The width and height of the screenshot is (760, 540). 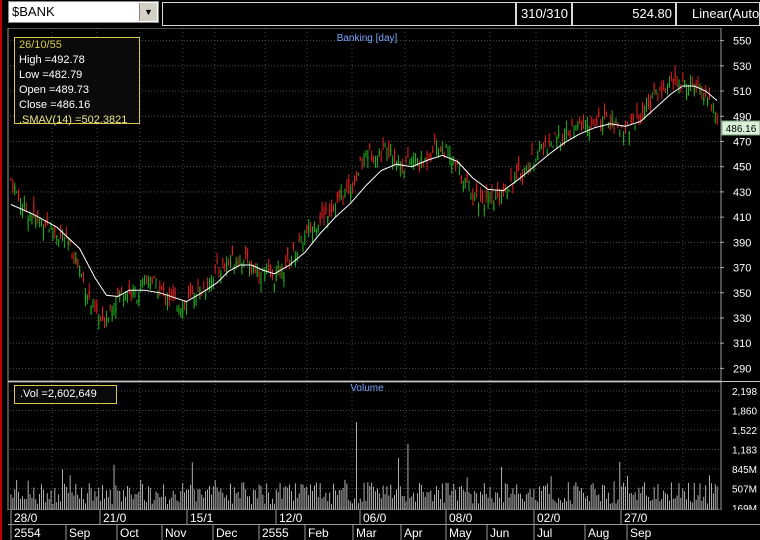 I want to click on info-smav: .SMAV(14) =502.3821, so click(x=73, y=120).